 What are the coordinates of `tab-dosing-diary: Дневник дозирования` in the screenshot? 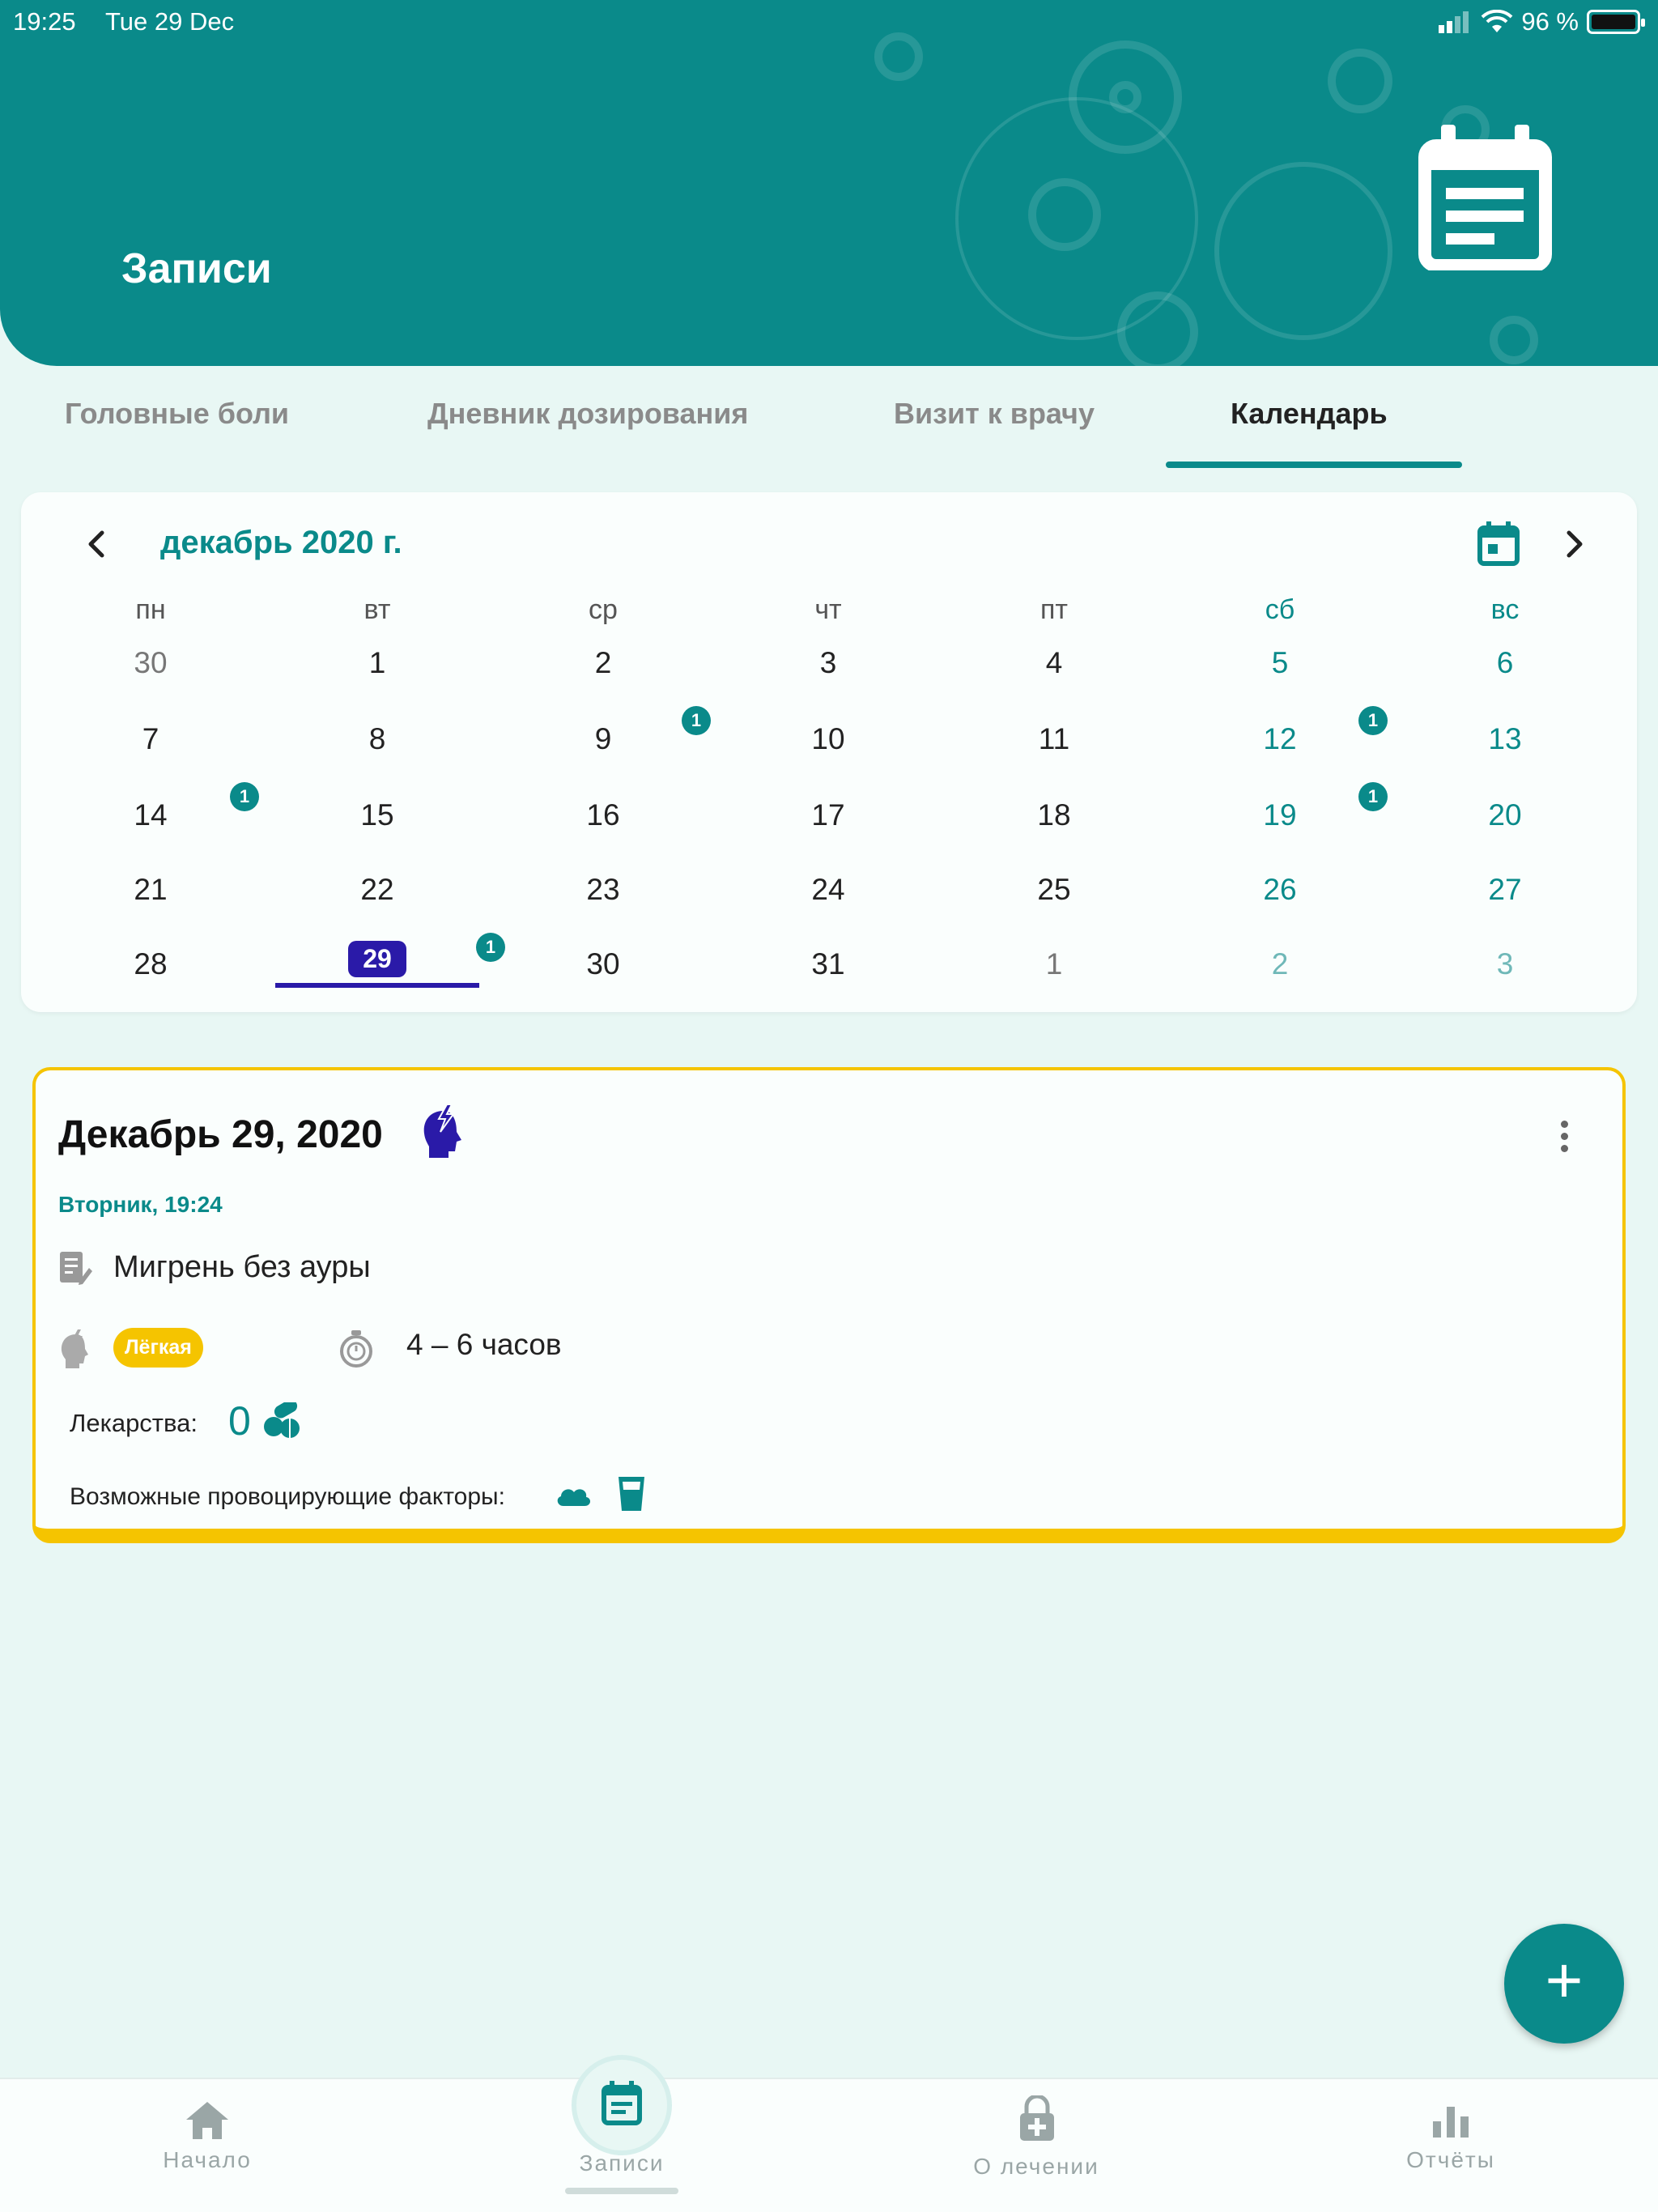 It's located at (587, 414).